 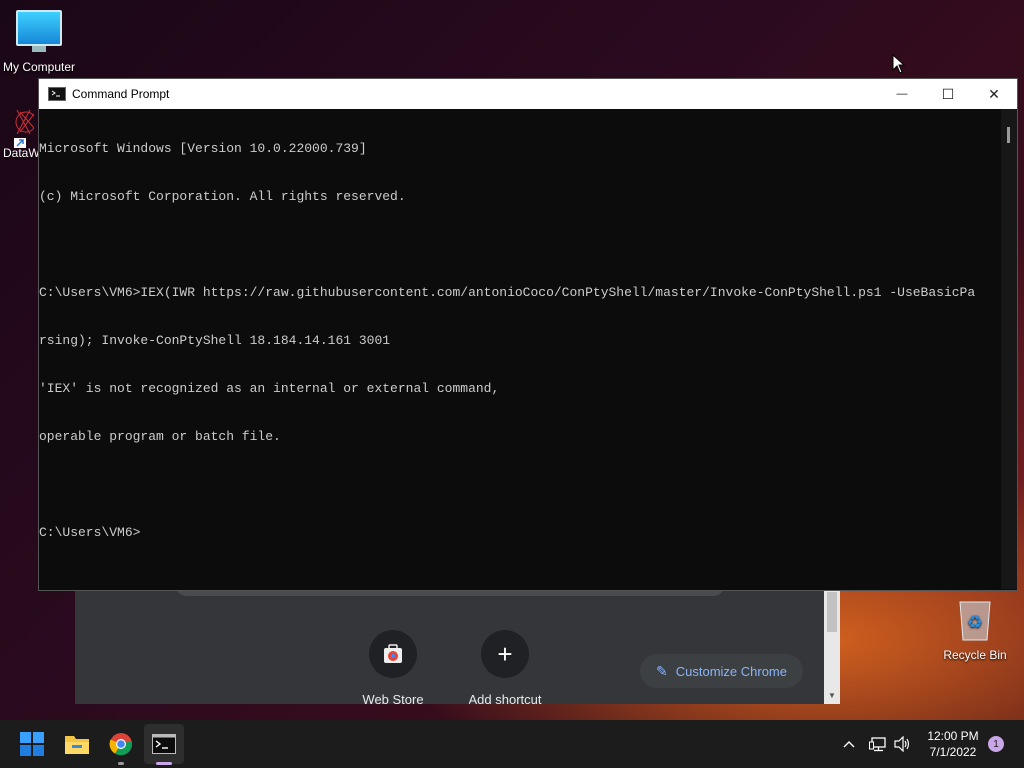 What do you see at coordinates (662, 670) in the screenshot?
I see `pencil-icon: ✎` at bounding box center [662, 670].